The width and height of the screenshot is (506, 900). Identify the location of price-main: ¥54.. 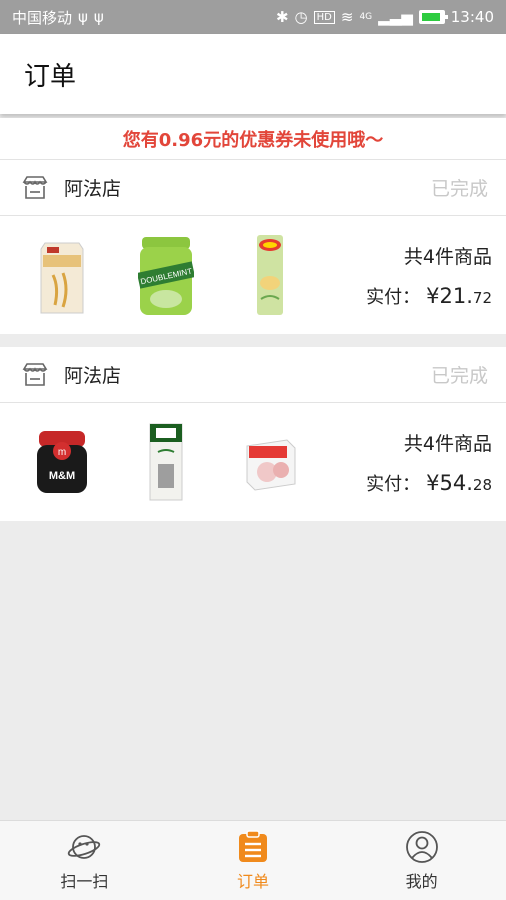
(449, 482).